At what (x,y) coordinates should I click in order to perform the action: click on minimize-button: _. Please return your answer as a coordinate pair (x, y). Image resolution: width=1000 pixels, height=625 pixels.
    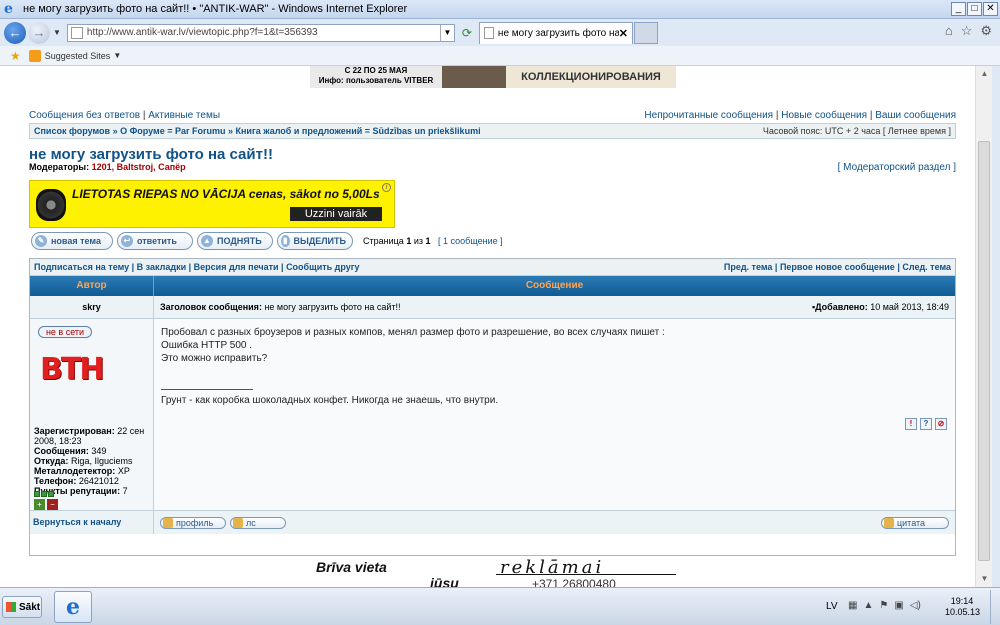
    Looking at the image, I should click on (958, 9).